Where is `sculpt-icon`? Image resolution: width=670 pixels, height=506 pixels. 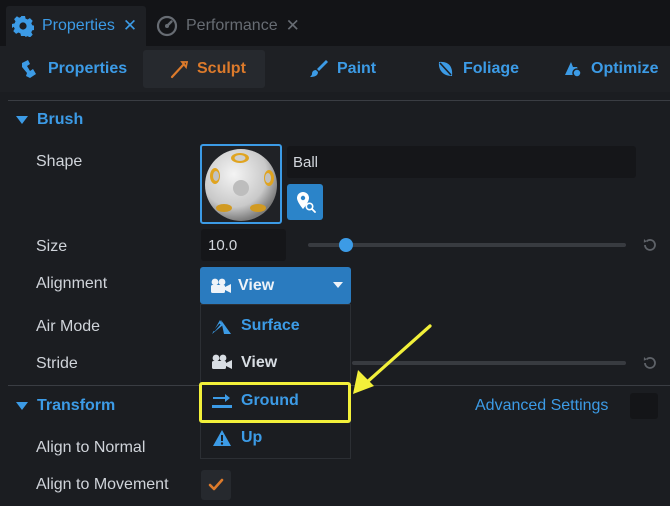 sculpt-icon is located at coordinates (179, 69).